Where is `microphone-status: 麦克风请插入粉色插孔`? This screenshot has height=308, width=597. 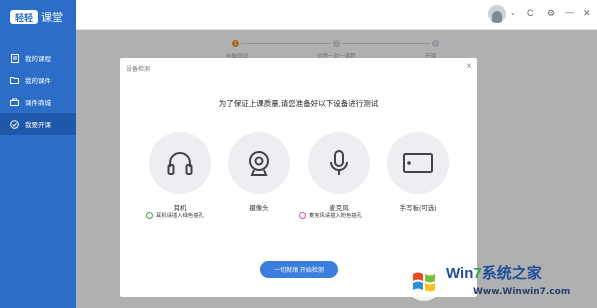
microphone-status: 麦克风请插入粉色插孔 is located at coordinates (330, 215).